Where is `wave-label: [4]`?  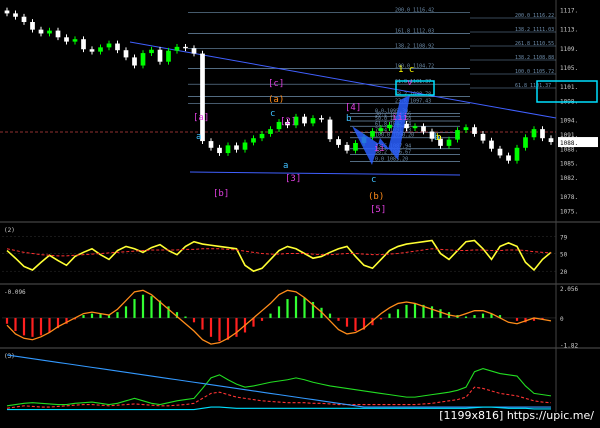
wave-label: [4] is located at coordinates (353, 108).